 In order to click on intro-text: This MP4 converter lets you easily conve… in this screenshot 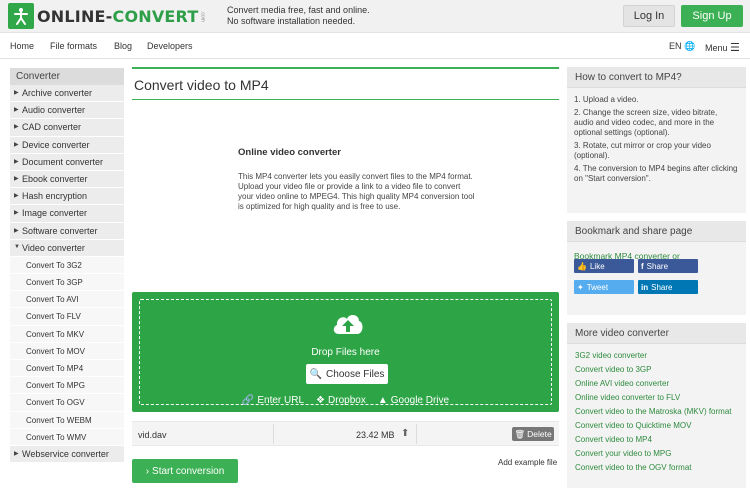, I will do `click(356, 191)`.